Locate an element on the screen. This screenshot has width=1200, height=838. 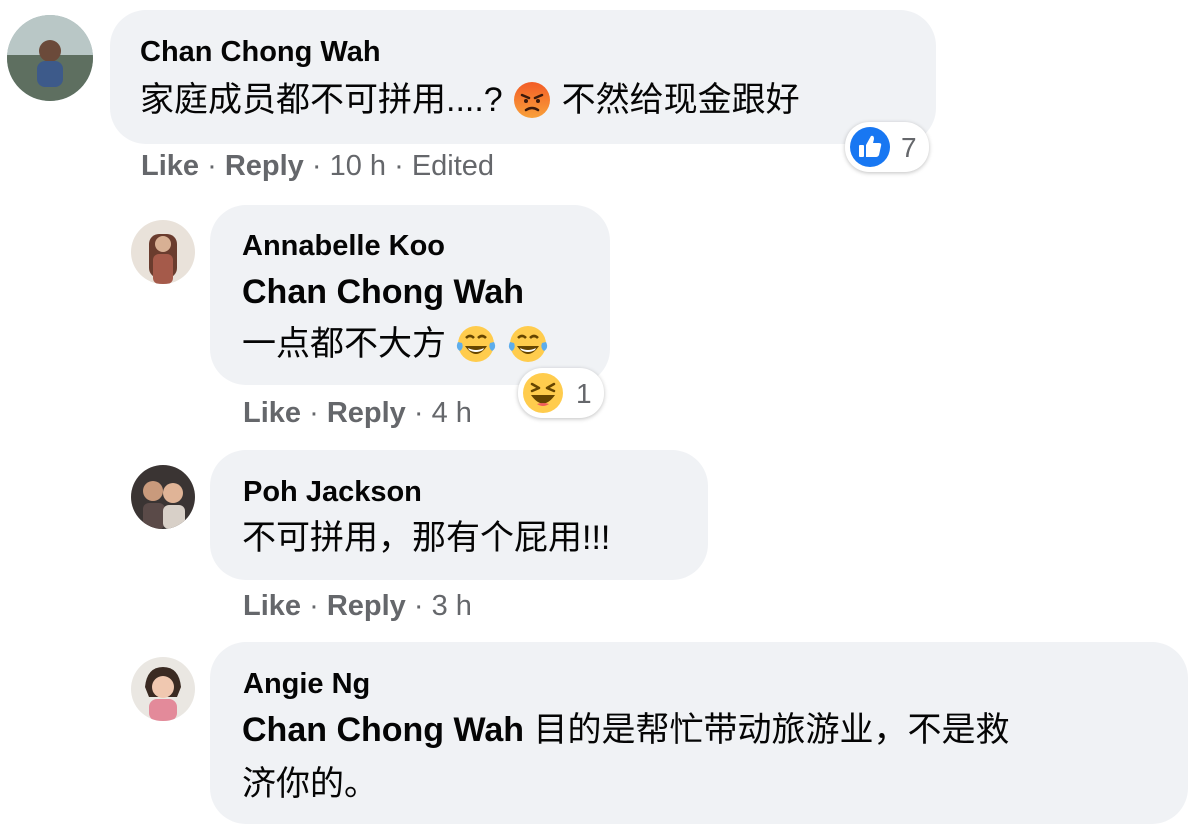
reaction-badge: 1 is located at coordinates (561, 393).